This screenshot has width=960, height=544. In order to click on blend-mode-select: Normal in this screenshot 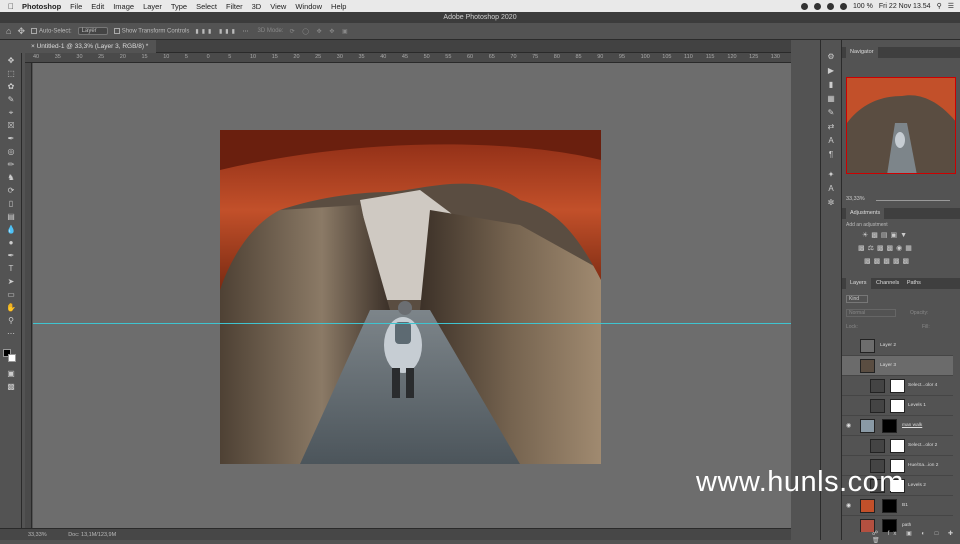, I will do `click(871, 313)`.